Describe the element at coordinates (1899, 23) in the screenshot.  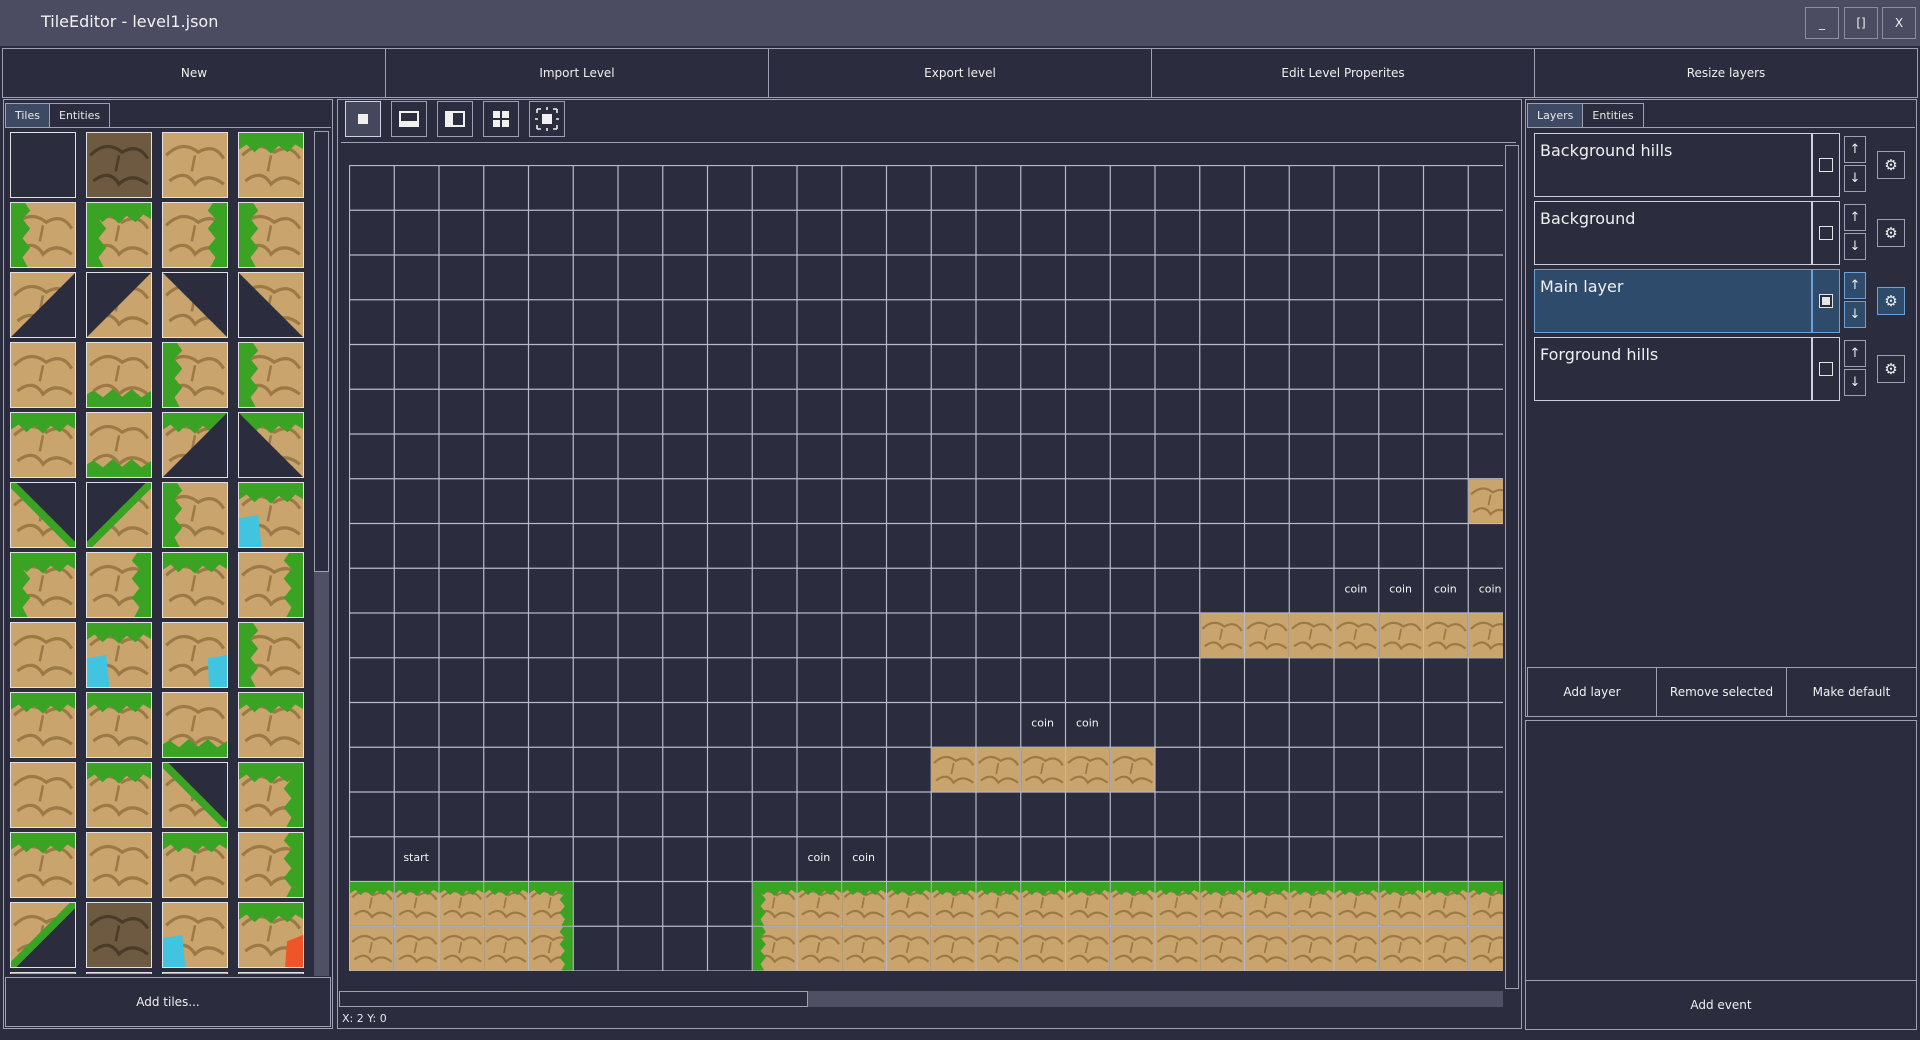
I see `close-button: X` at that location.